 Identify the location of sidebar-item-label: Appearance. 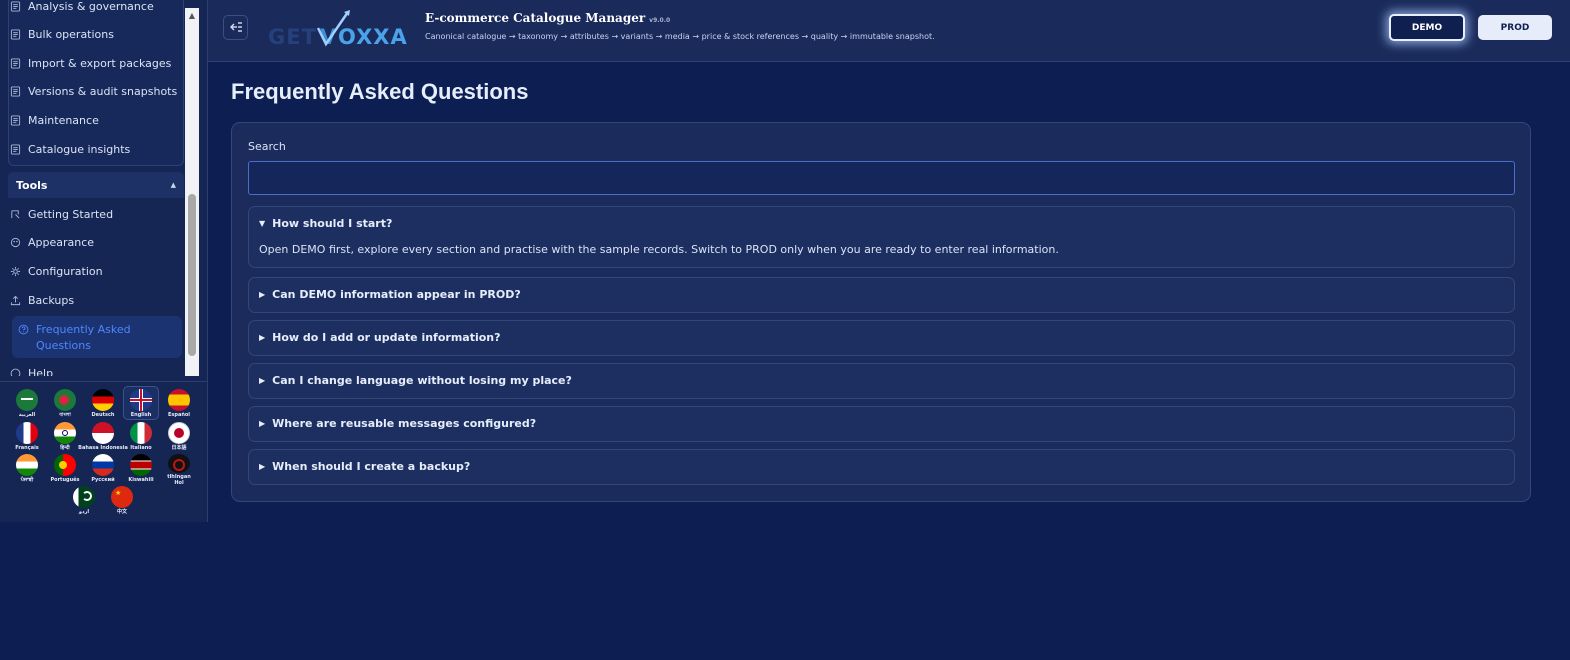
(61, 242).